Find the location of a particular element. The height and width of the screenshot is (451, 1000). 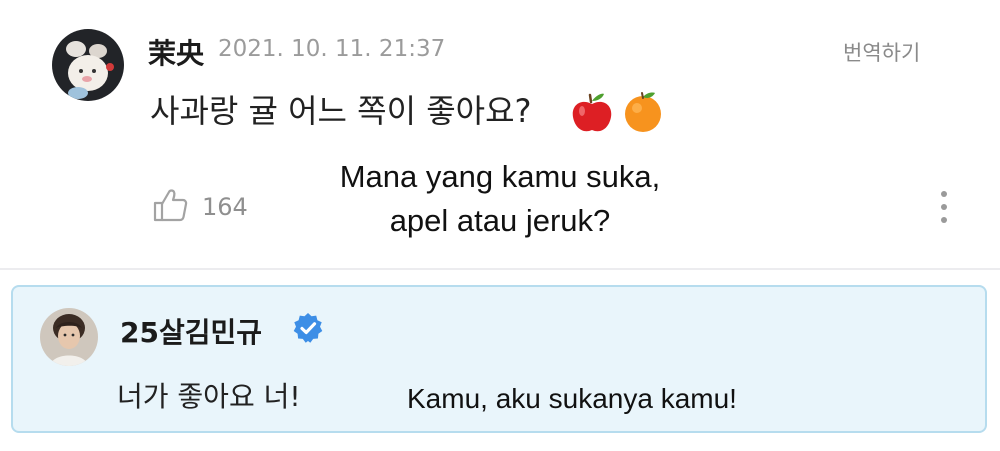

comment-translation-overlay: Mana yang kamu suka, apel atau jeruk? is located at coordinates (500, 199).